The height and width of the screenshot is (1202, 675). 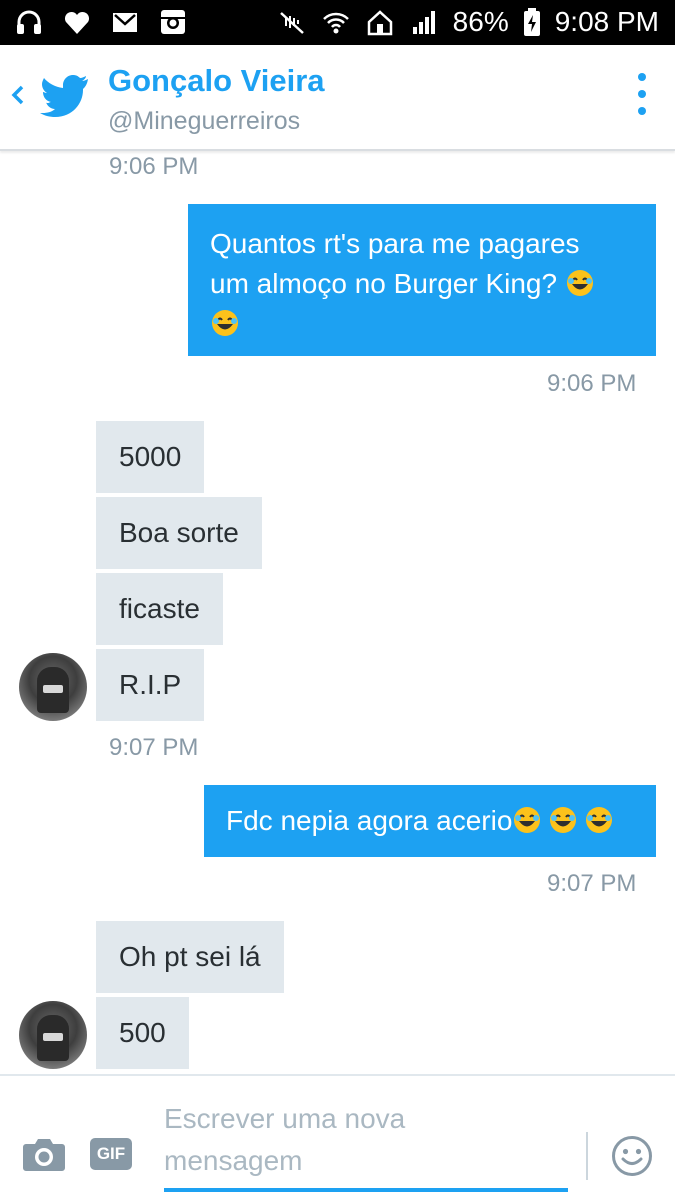 I want to click on input-placeholder: Escrever uma nova, so click(x=285, y=1118).